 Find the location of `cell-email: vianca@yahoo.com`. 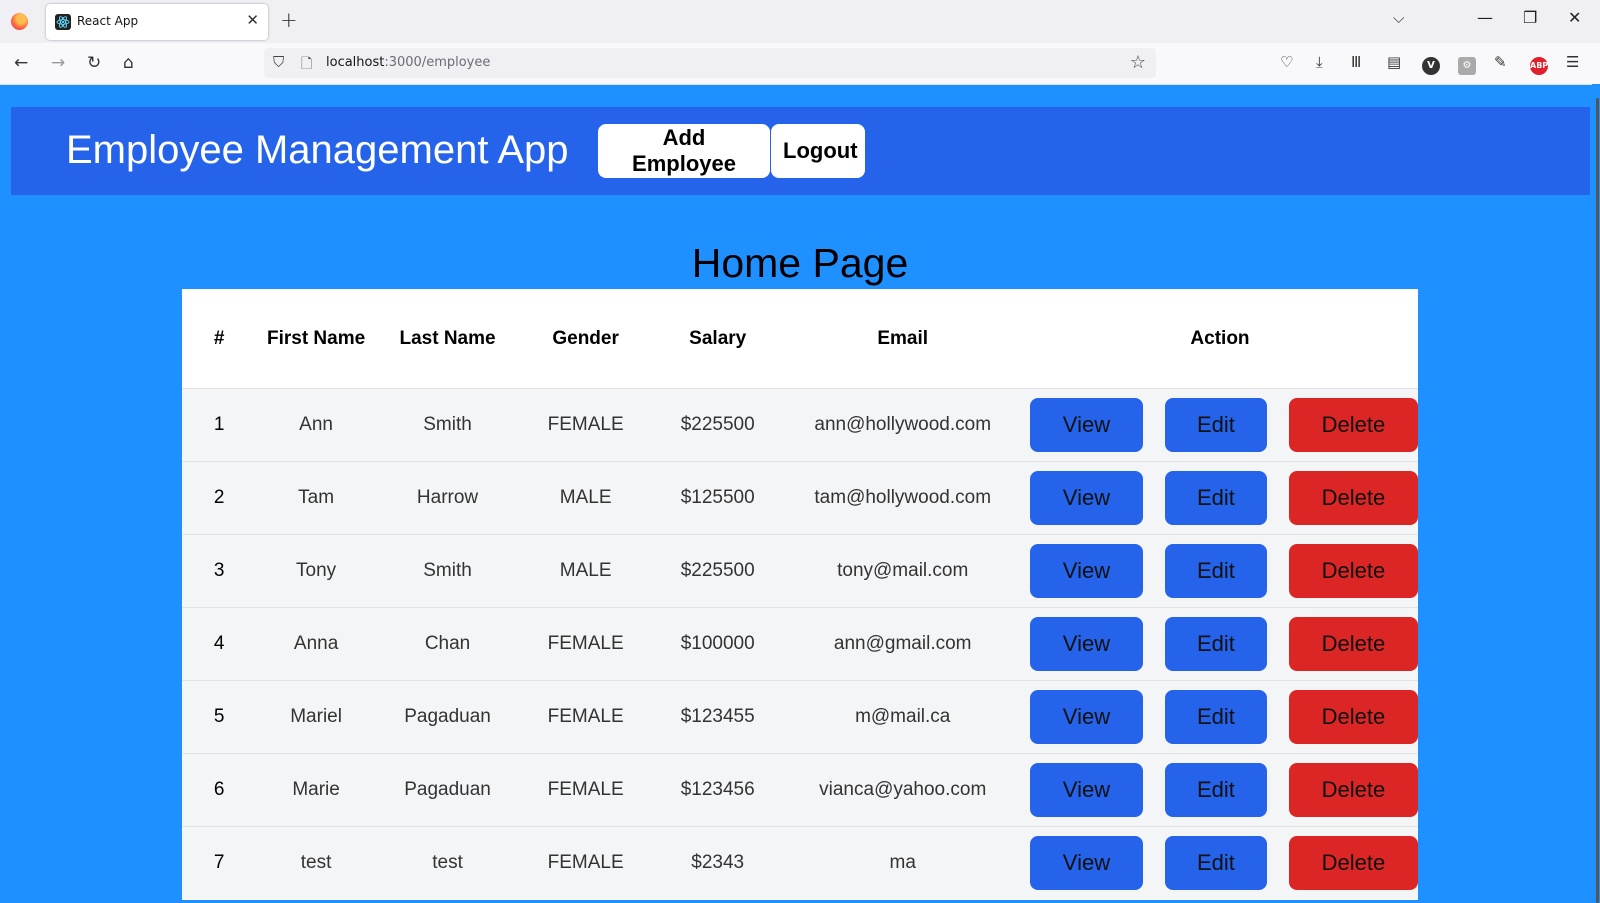

cell-email: vianca@yahoo.com is located at coordinates (902, 790).